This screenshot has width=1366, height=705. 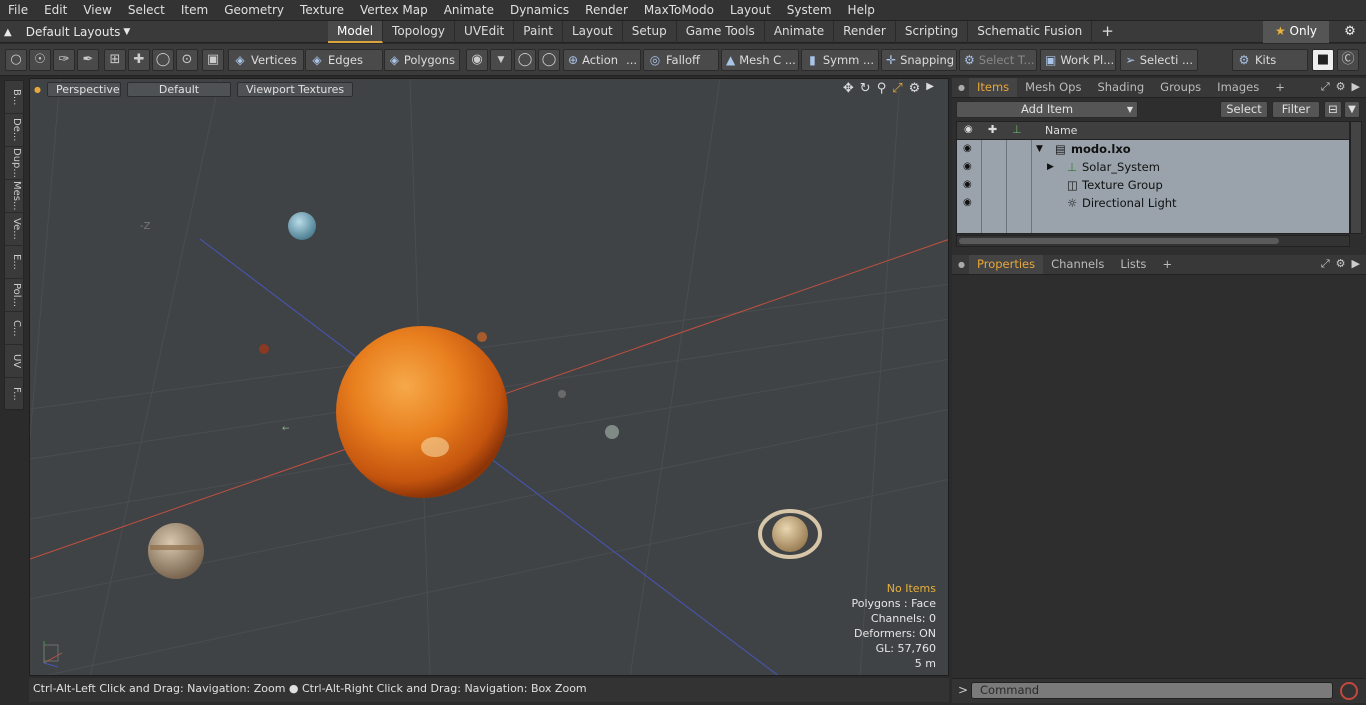 I want to click on expand-icon: ⤢, so click(x=1325, y=87).